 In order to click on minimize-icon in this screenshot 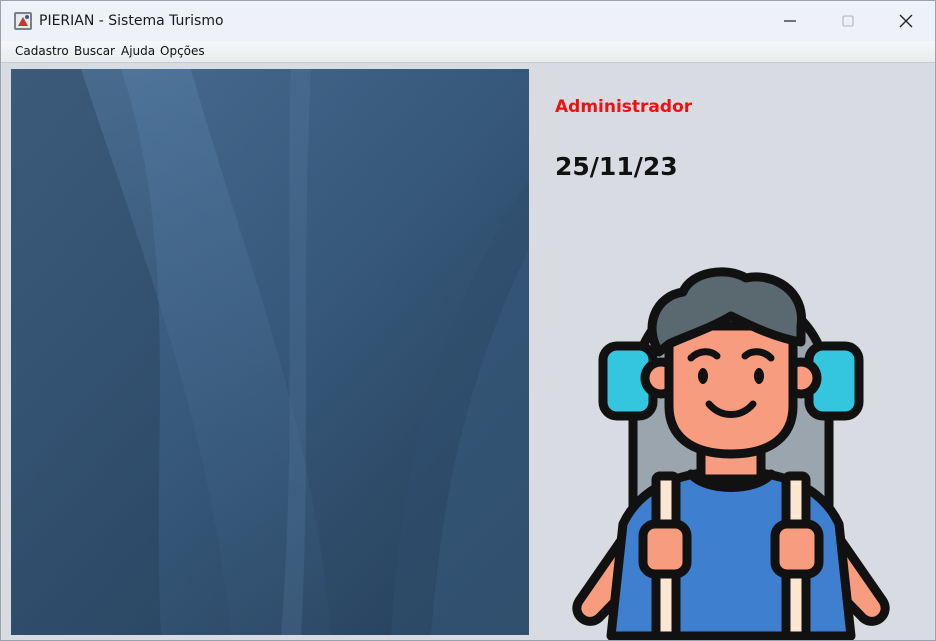, I will do `click(790, 21)`.